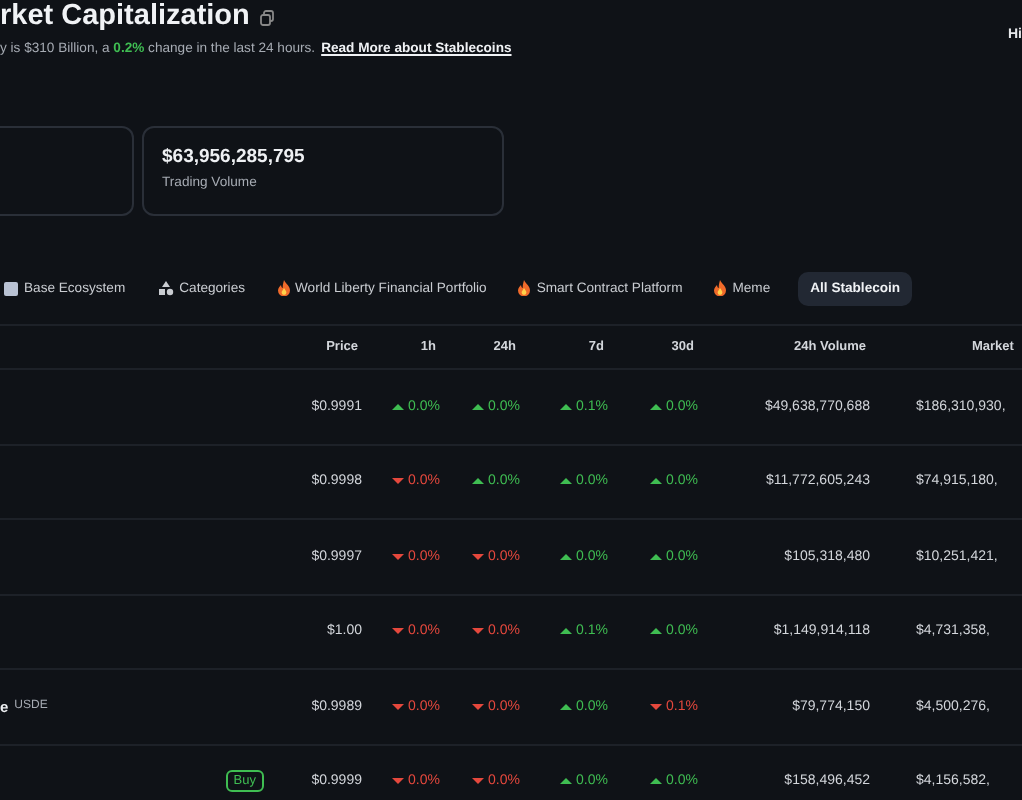 This screenshot has width=1022, height=800. I want to click on page-title: rket Capitalization, so click(125, 17).